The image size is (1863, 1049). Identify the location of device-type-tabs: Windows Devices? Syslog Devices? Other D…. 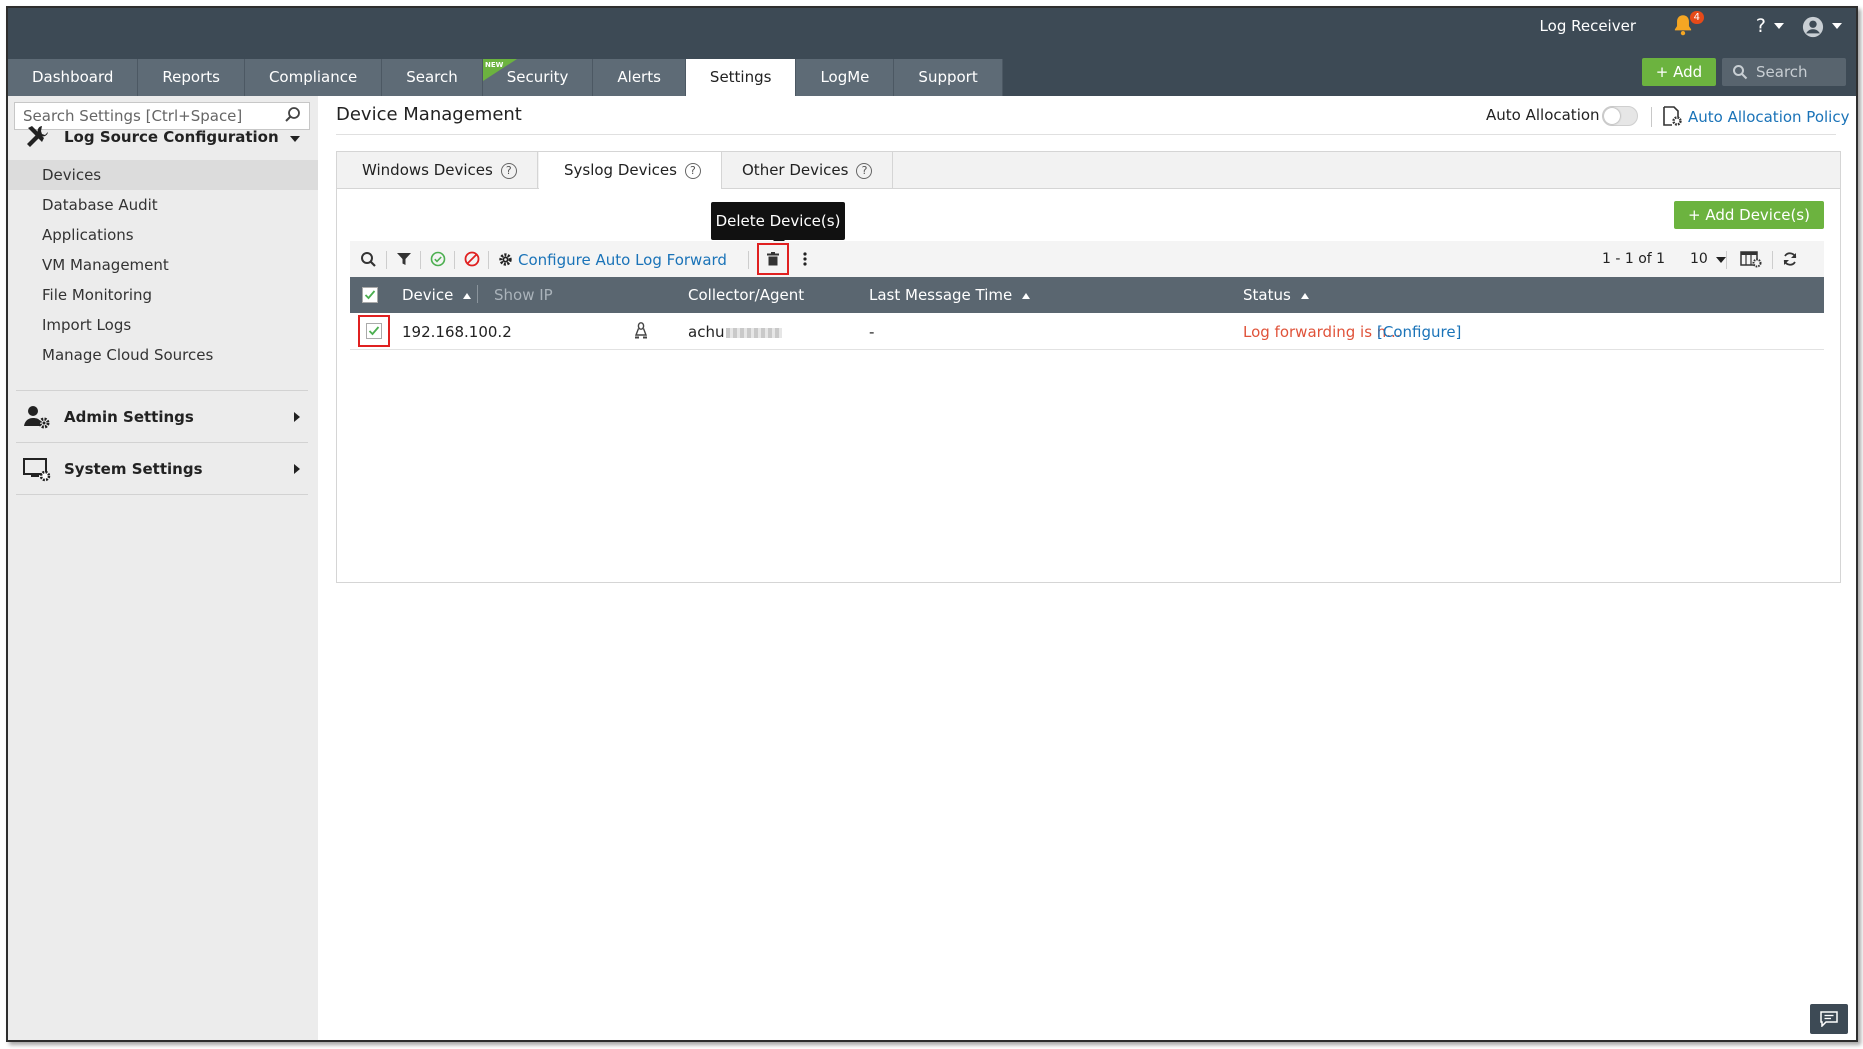
(1088, 170).